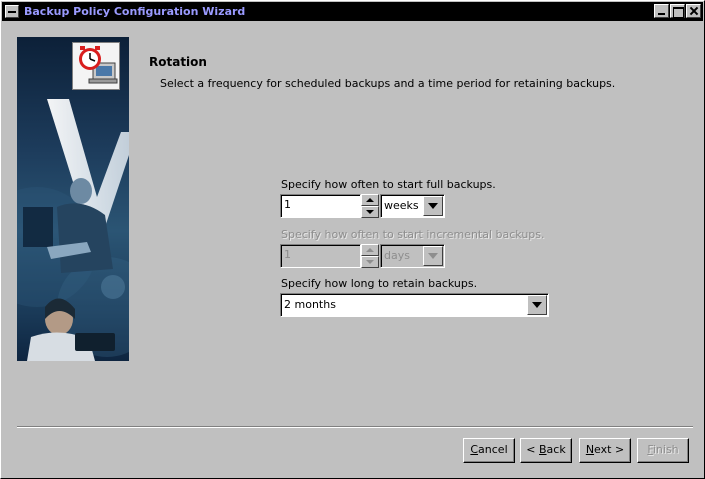 The image size is (705, 479). What do you see at coordinates (489, 450) in the screenshot?
I see `cancel-button: Cancel` at bounding box center [489, 450].